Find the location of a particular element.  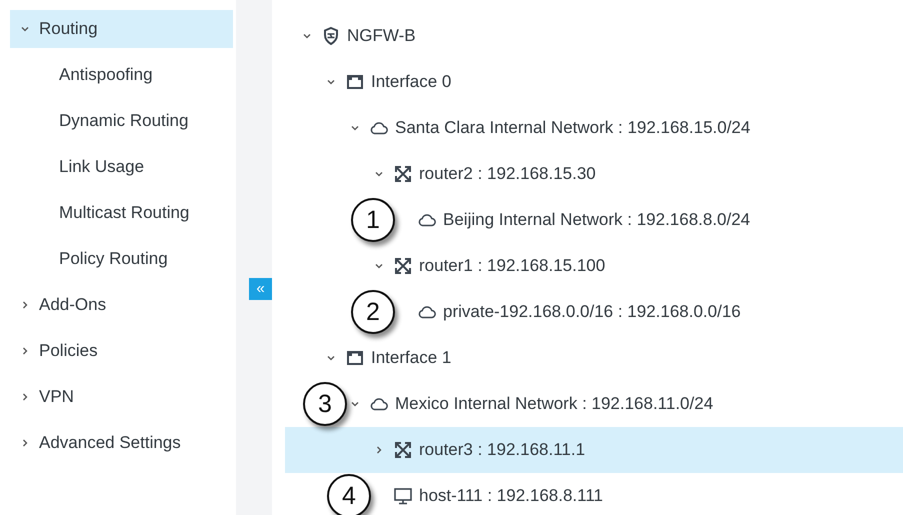

sidebar-item: Add-Ons is located at coordinates (121, 305).